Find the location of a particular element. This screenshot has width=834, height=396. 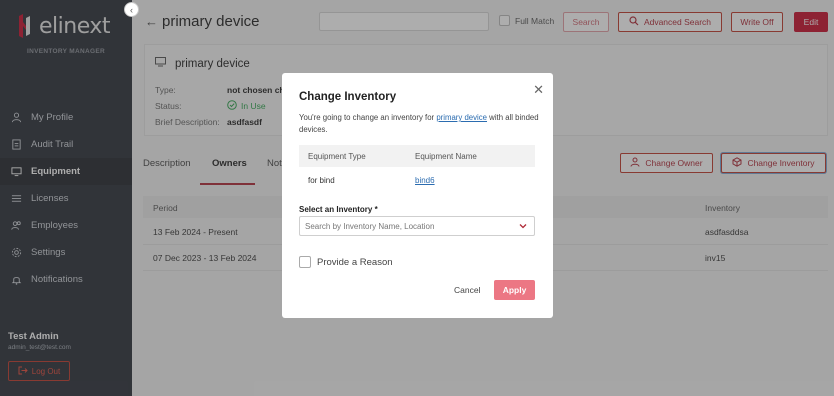

apply-button: Apply is located at coordinates (514, 290).